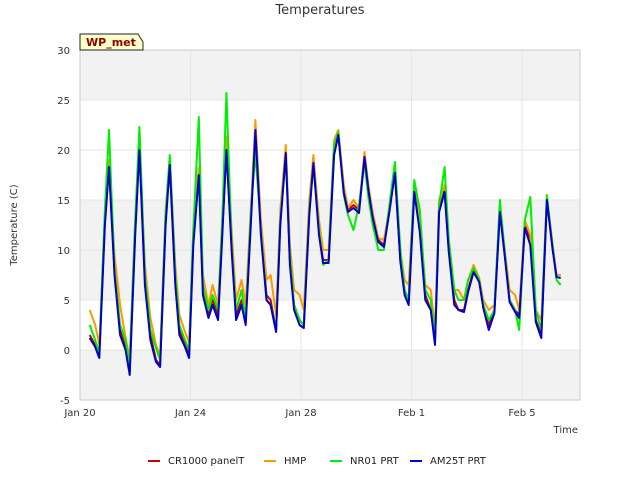 Image resolution: width=640 pixels, height=480 pixels. What do you see at coordinates (565, 430) in the screenshot?
I see `x-axis-label: Time` at bounding box center [565, 430].